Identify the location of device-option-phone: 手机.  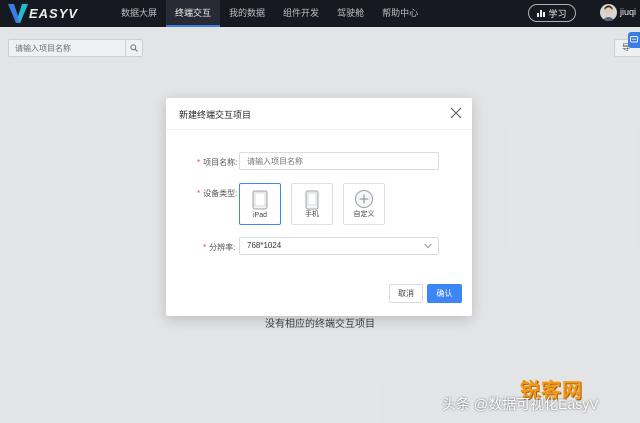
(312, 204).